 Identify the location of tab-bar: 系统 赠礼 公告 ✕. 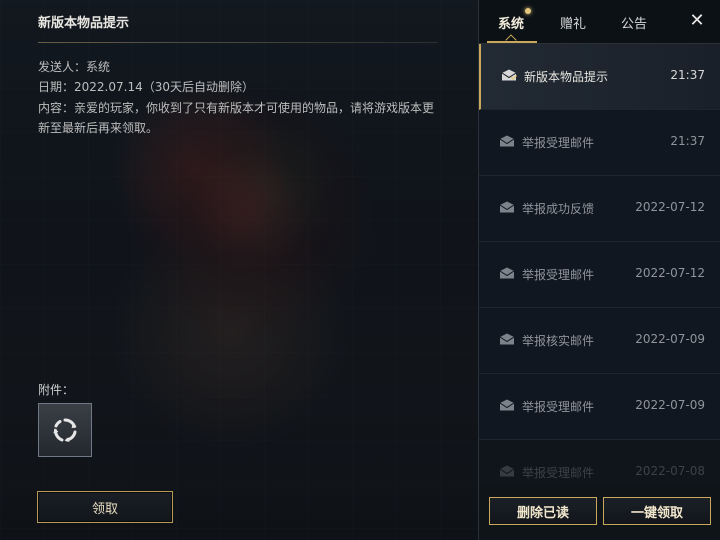
(599, 23).